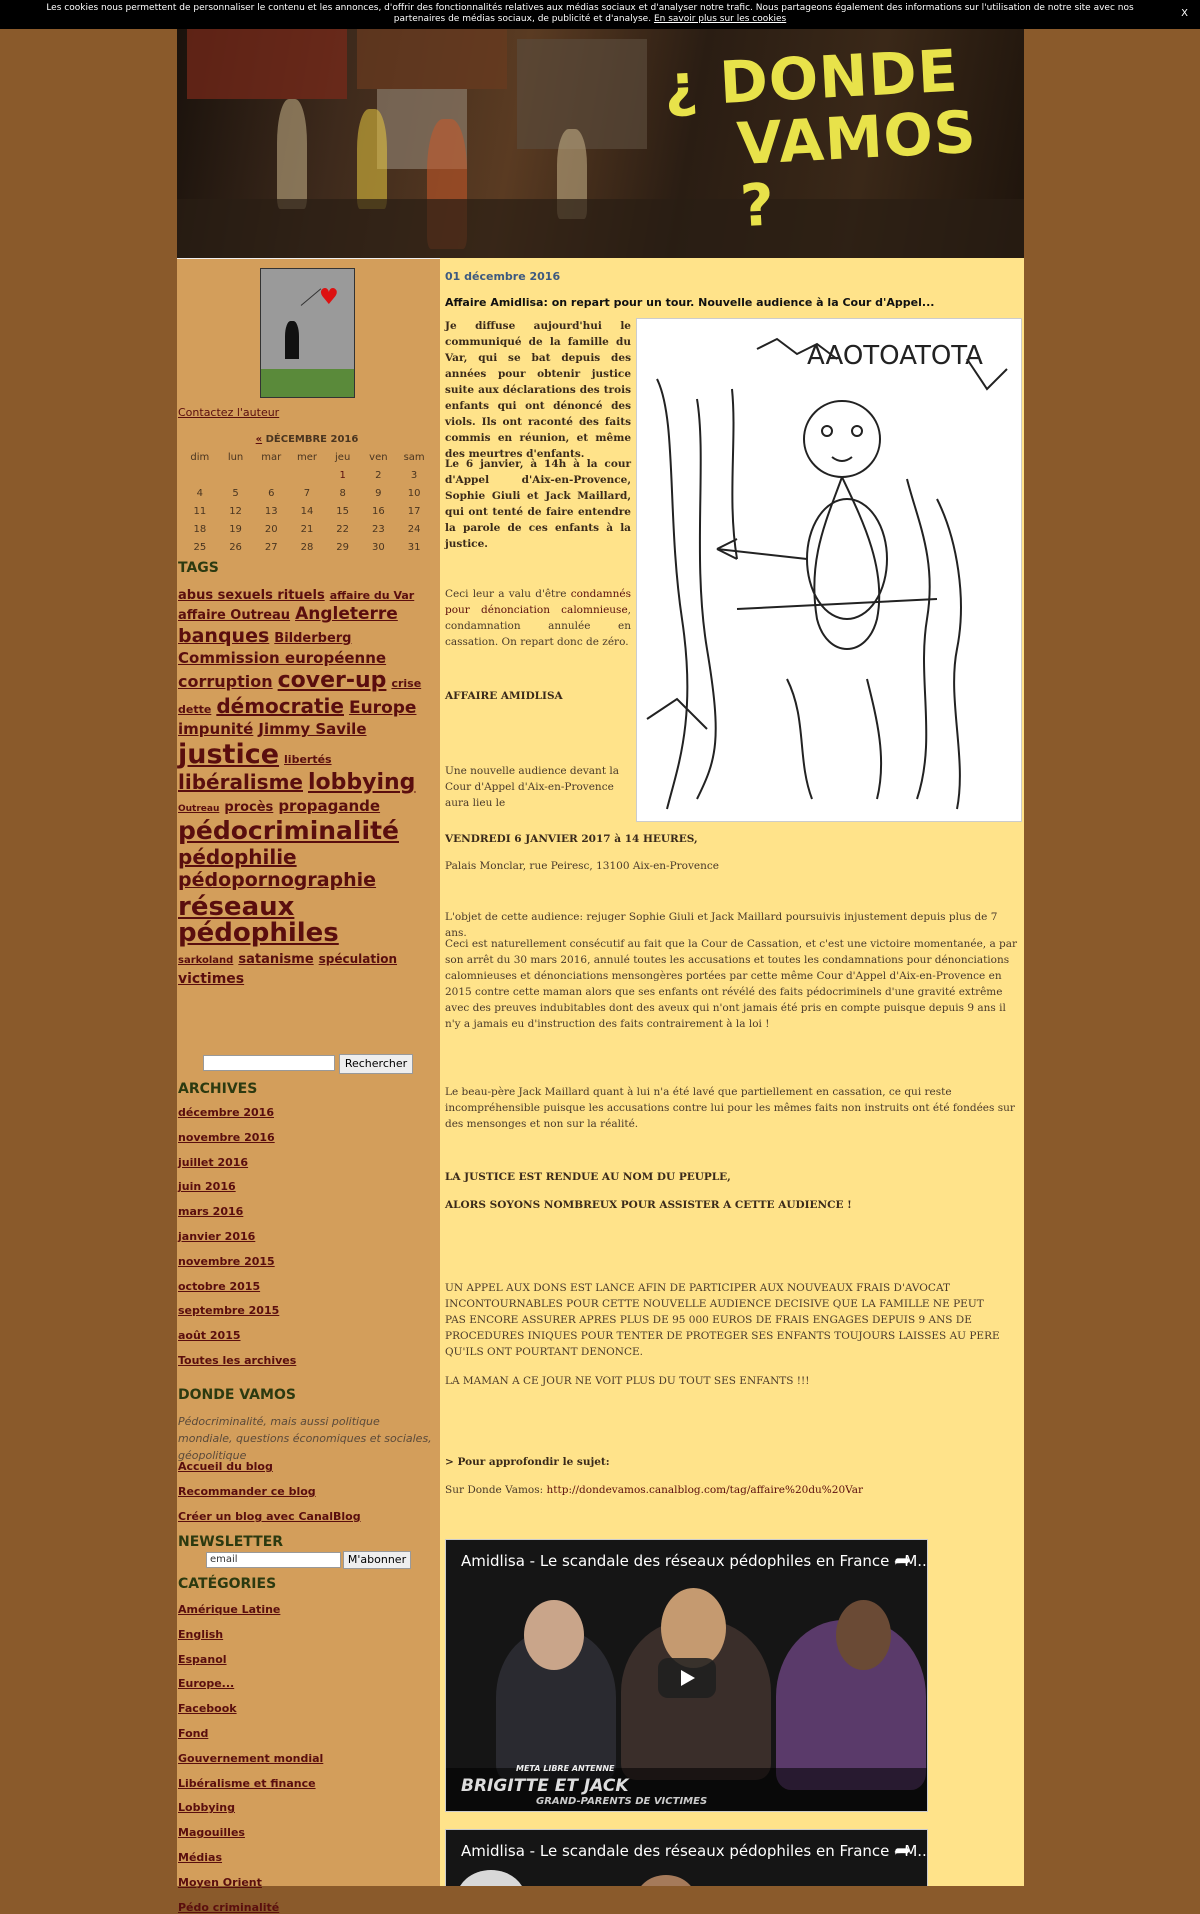  Describe the element at coordinates (215, 729) in the screenshot. I see `tag-link: impunité` at that location.